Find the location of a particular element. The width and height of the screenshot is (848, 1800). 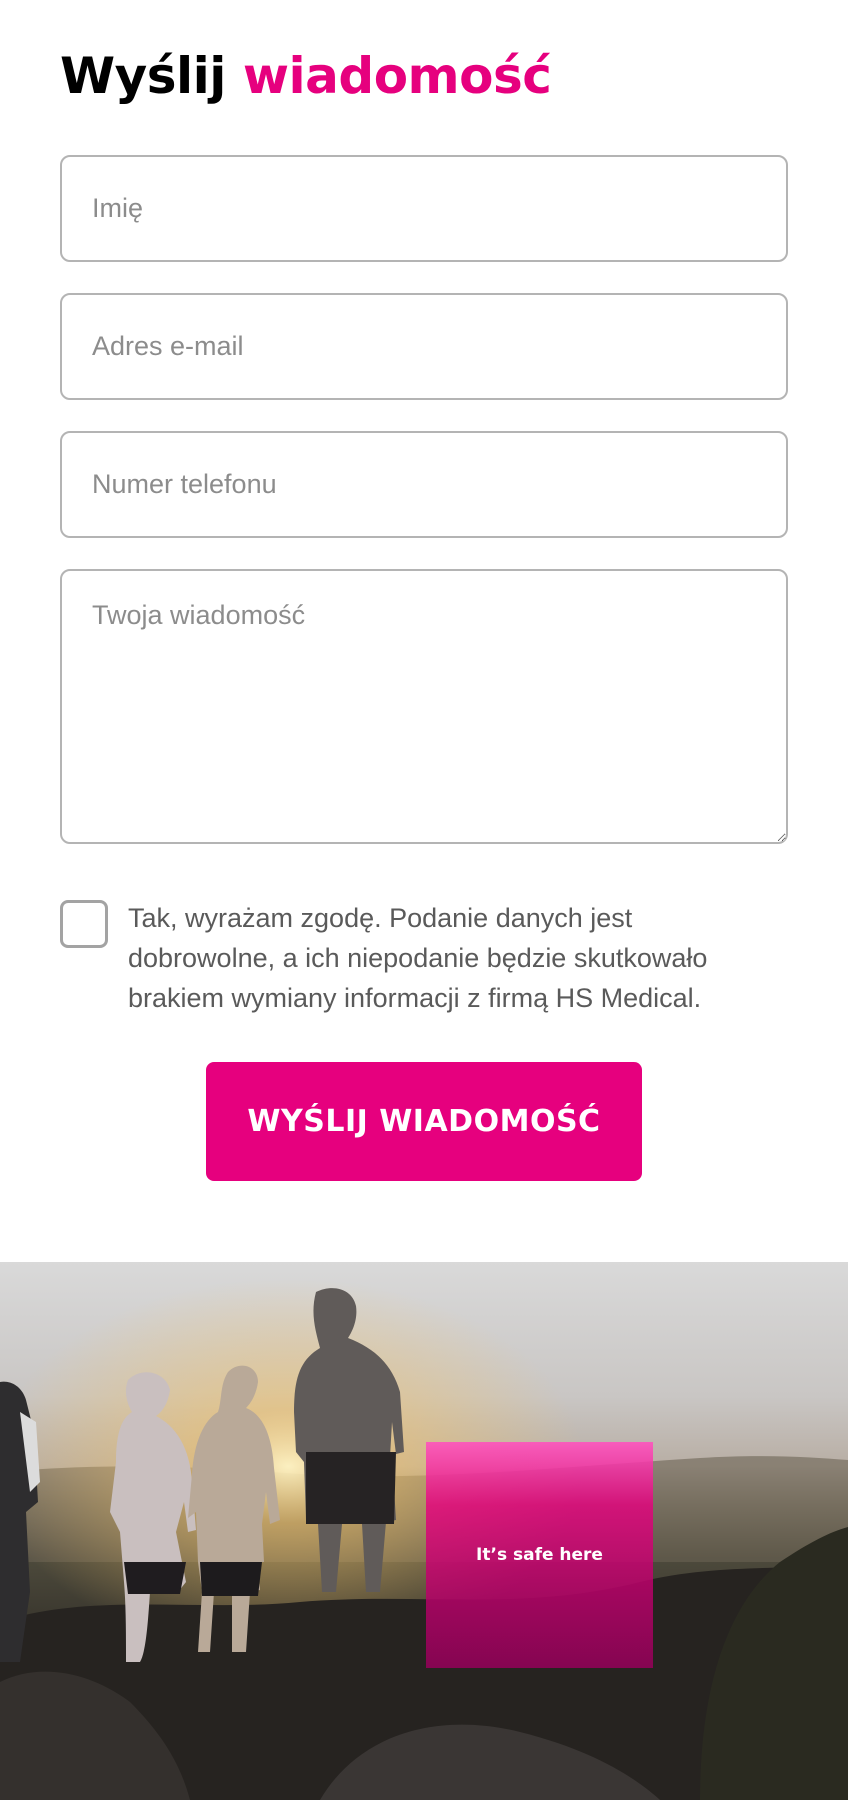

form-heading-accent: wiadomość is located at coordinates (397, 76).